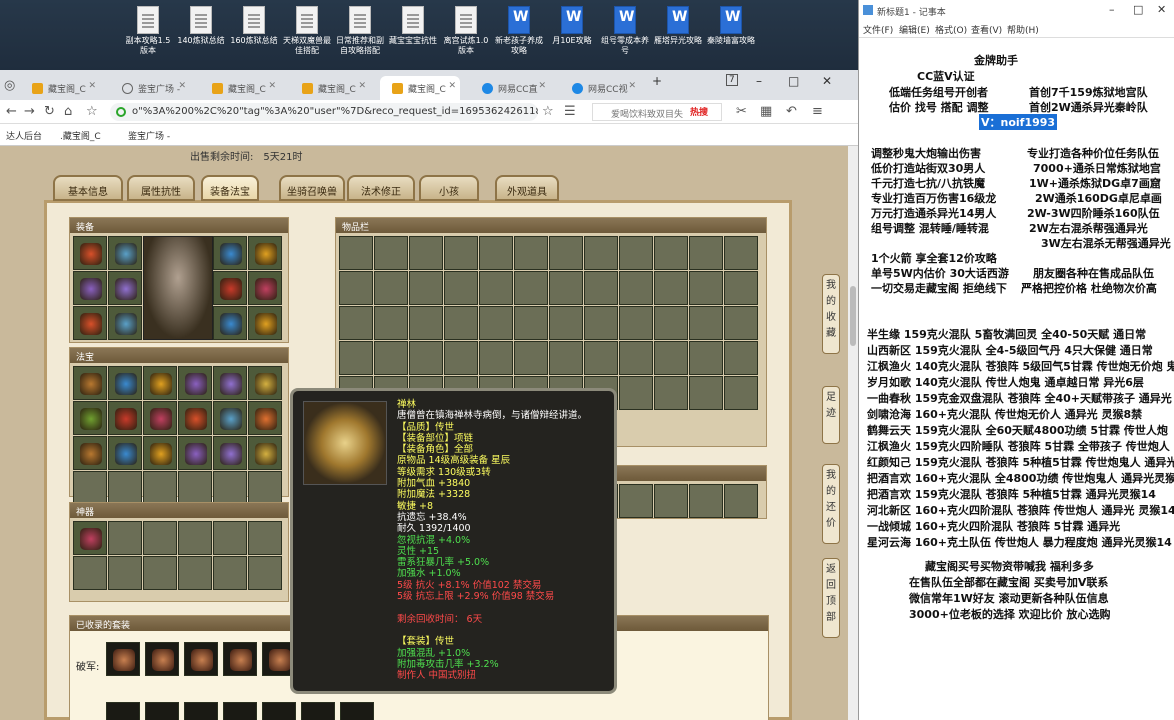  Describe the element at coordinates (878, 29) in the screenshot. I see `menu-item: 文件(F)` at that location.